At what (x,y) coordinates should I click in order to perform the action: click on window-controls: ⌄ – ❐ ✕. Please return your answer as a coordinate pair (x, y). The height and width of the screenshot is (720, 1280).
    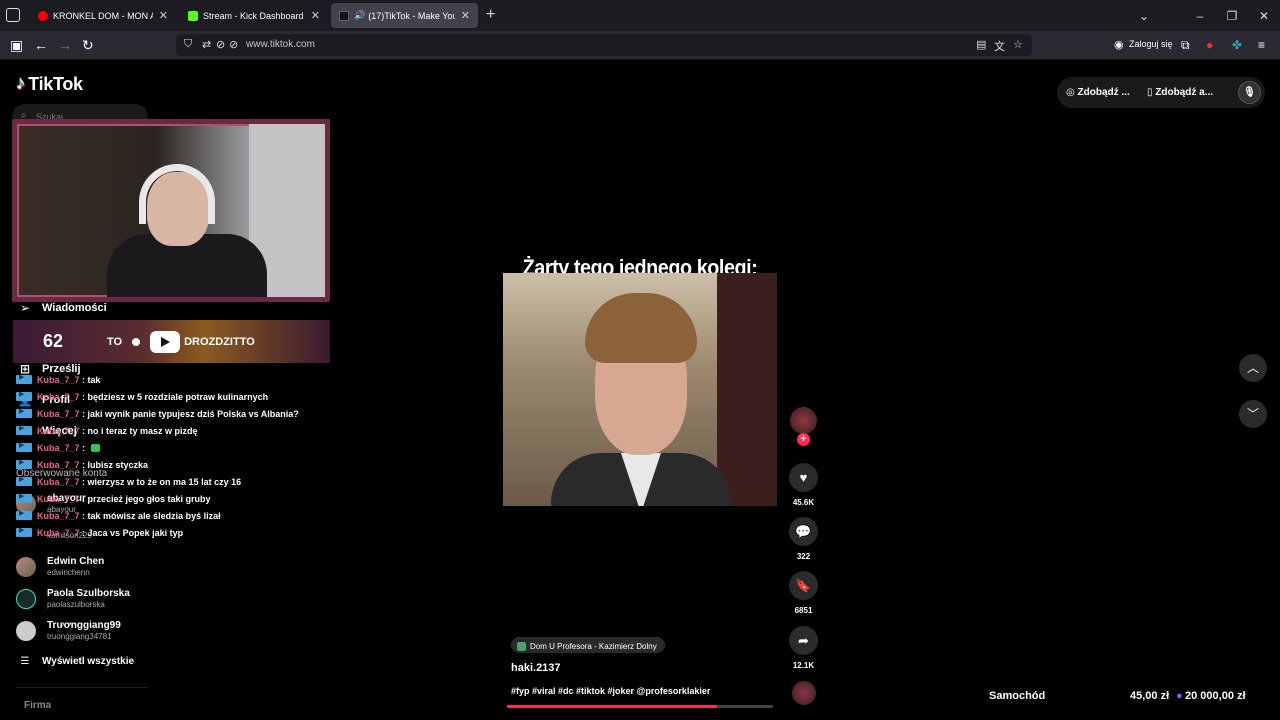
    Looking at the image, I should click on (1204, 15).